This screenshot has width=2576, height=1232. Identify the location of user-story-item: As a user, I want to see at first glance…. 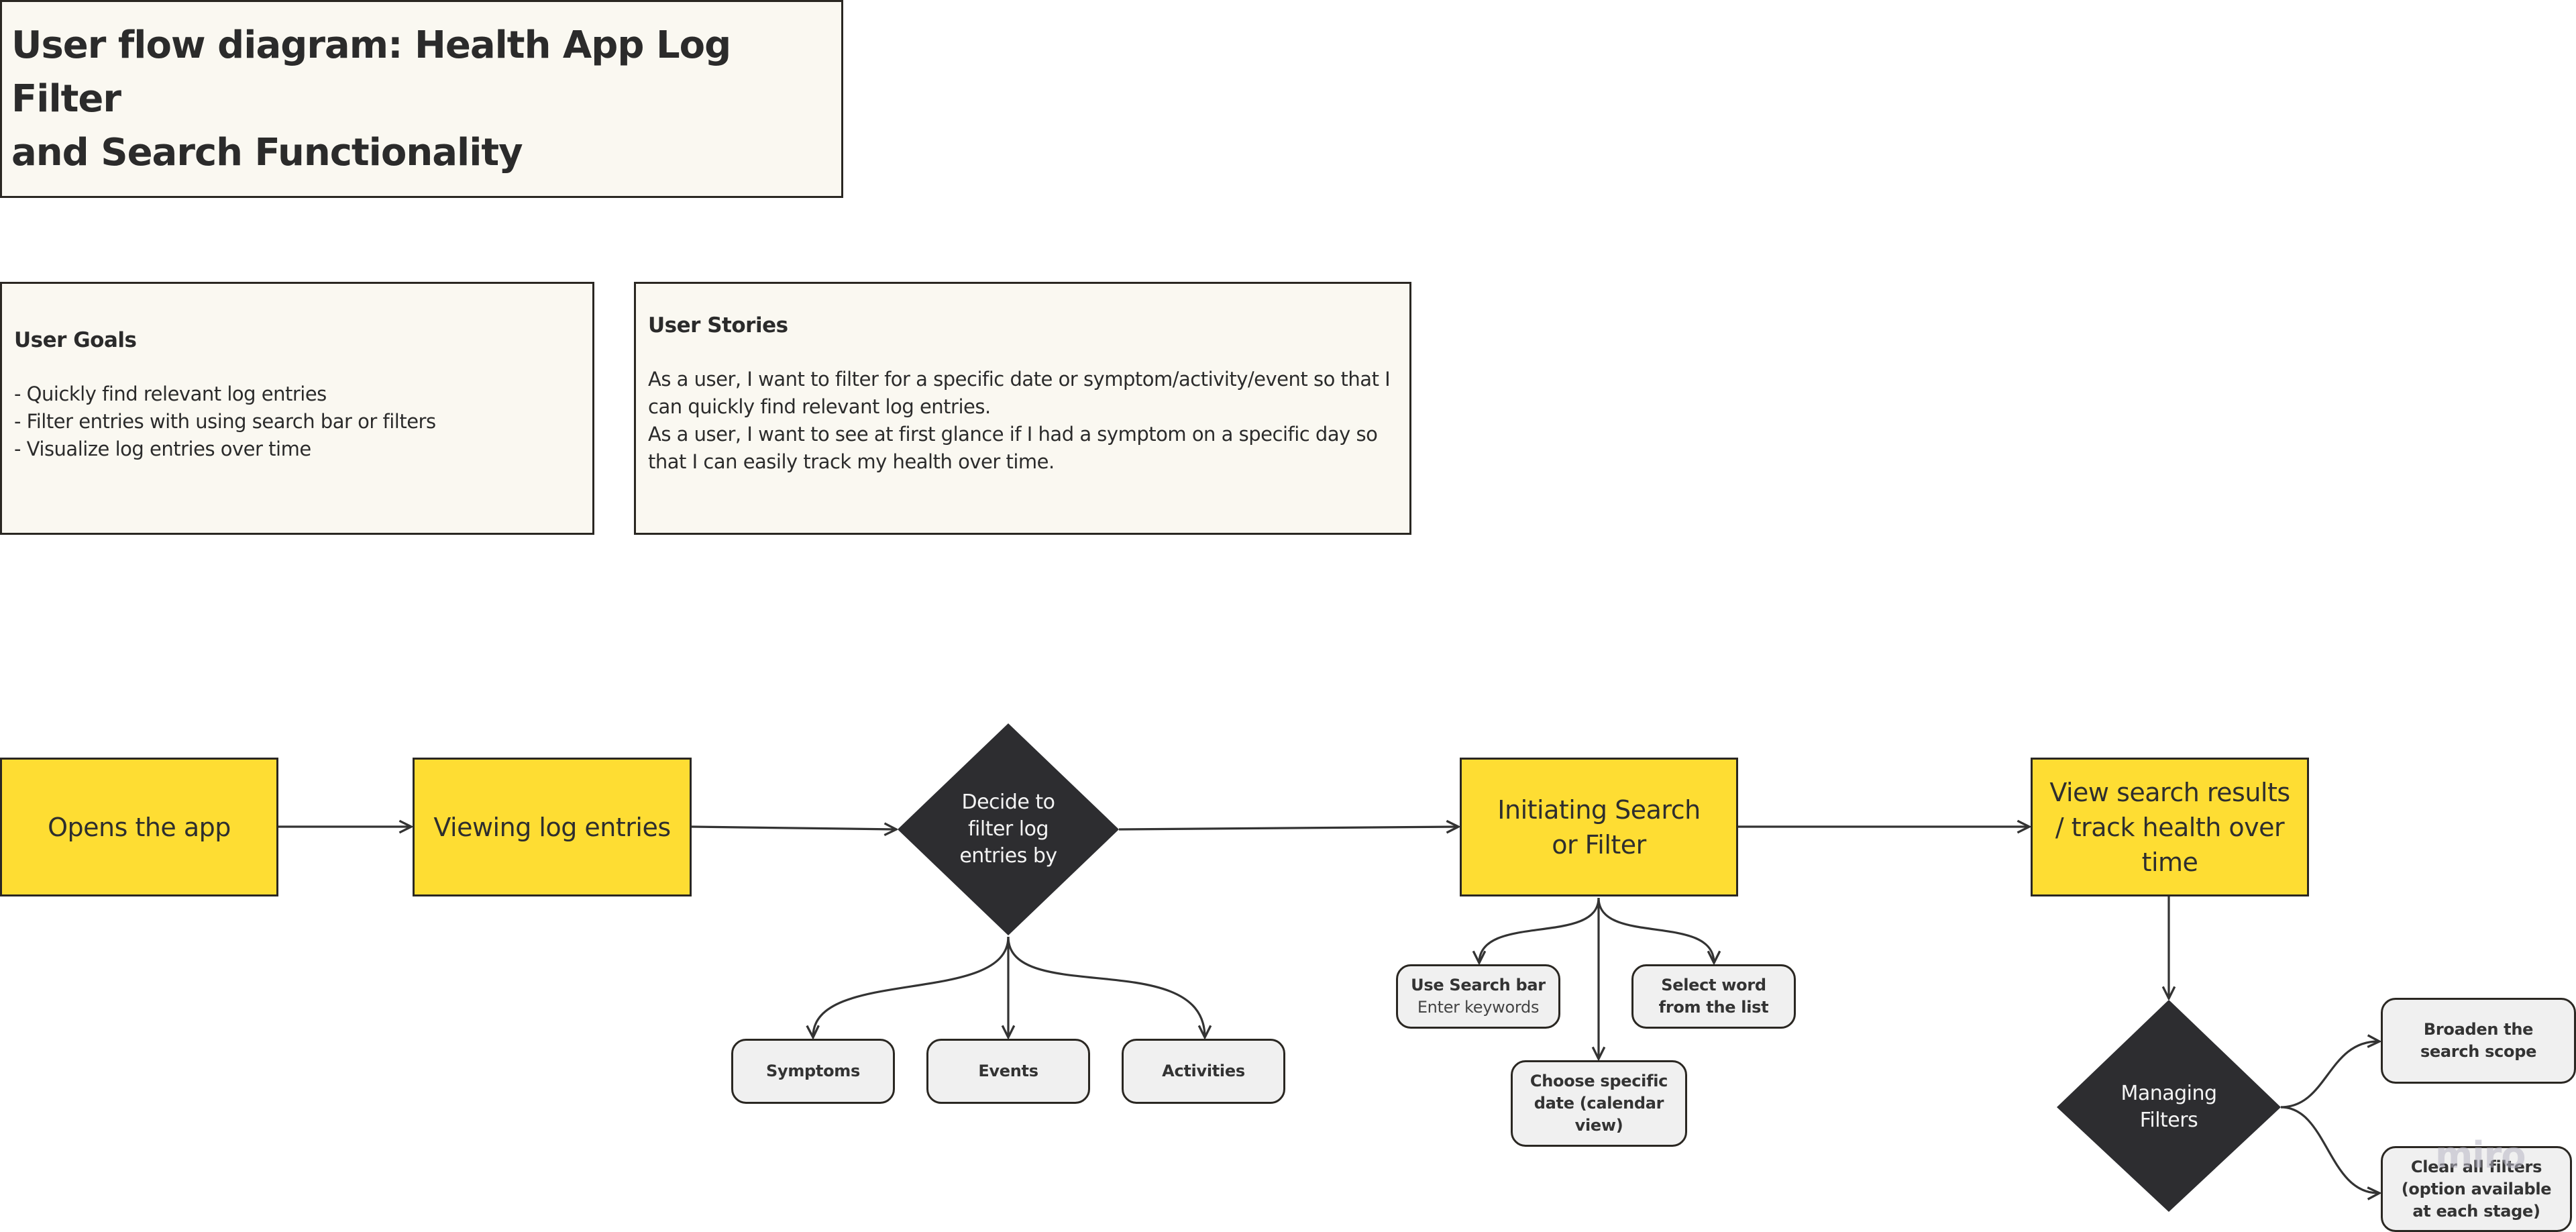
(1013, 448).